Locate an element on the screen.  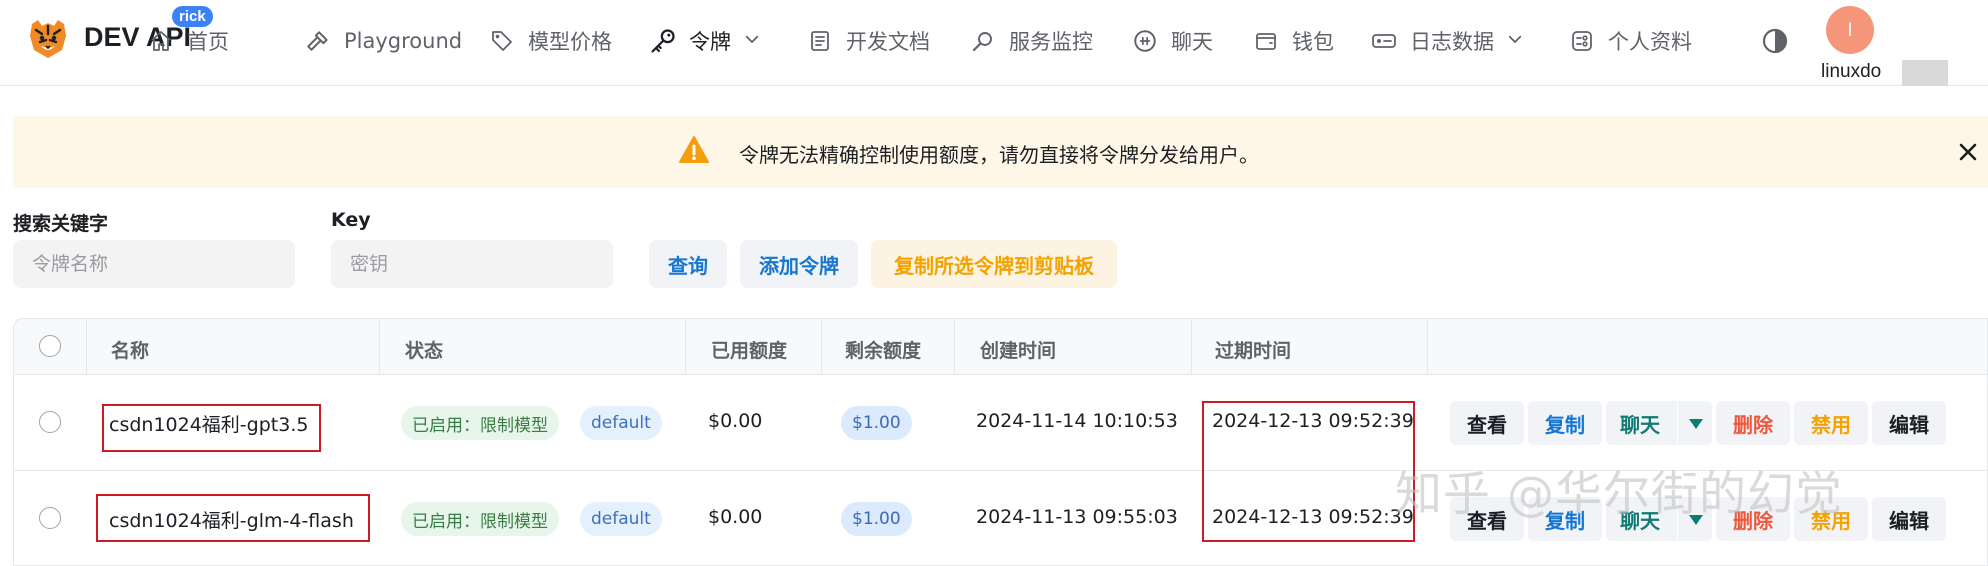
warning-banner: 令牌无法精确控制使用额度，请勿直接将令牌分发给用户。 is located at coordinates (1000, 152).